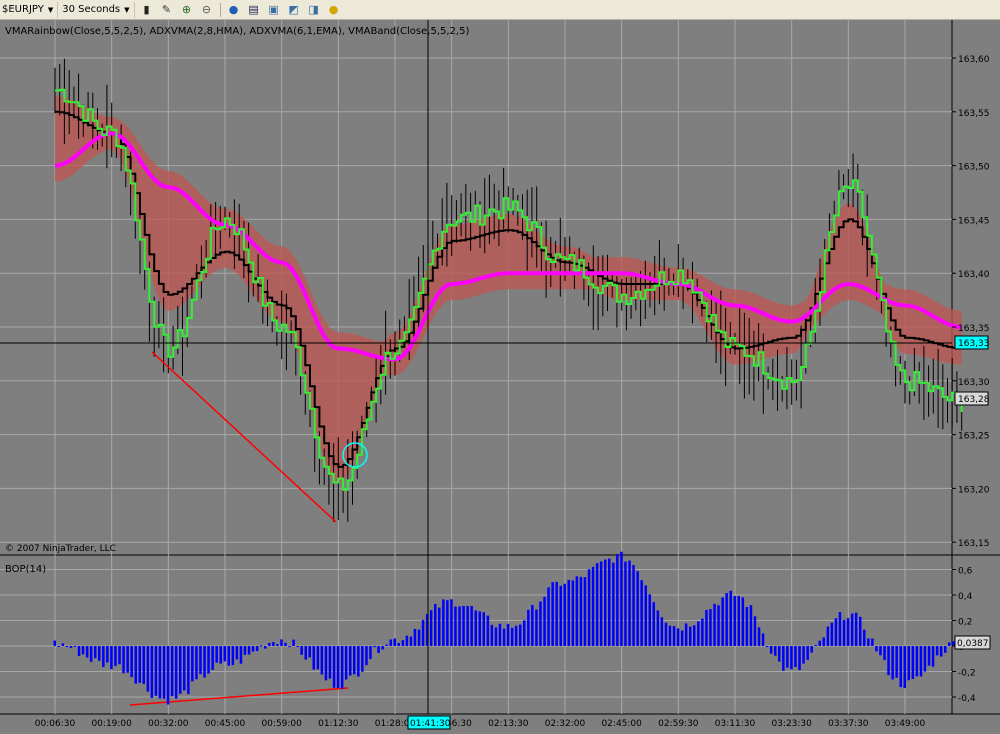  What do you see at coordinates (294, 10) in the screenshot?
I see `indicator-icon: ◩` at bounding box center [294, 10].